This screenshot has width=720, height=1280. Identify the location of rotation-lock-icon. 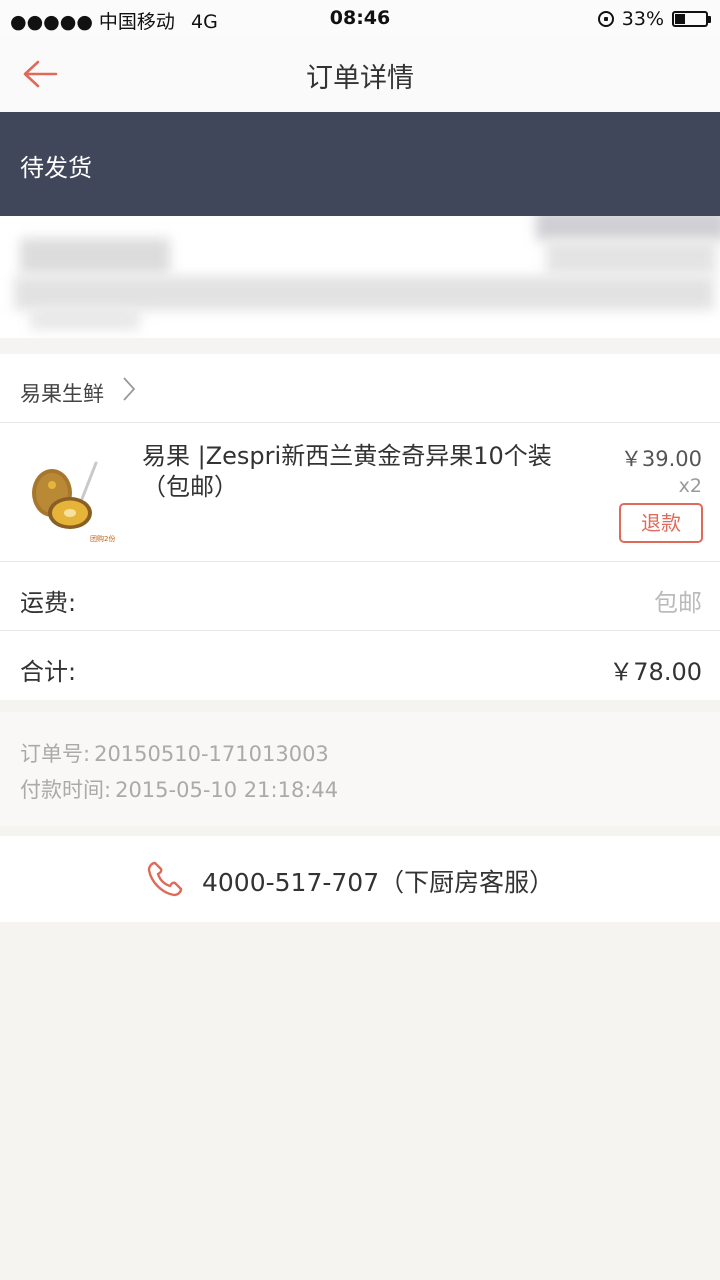
(605, 19).